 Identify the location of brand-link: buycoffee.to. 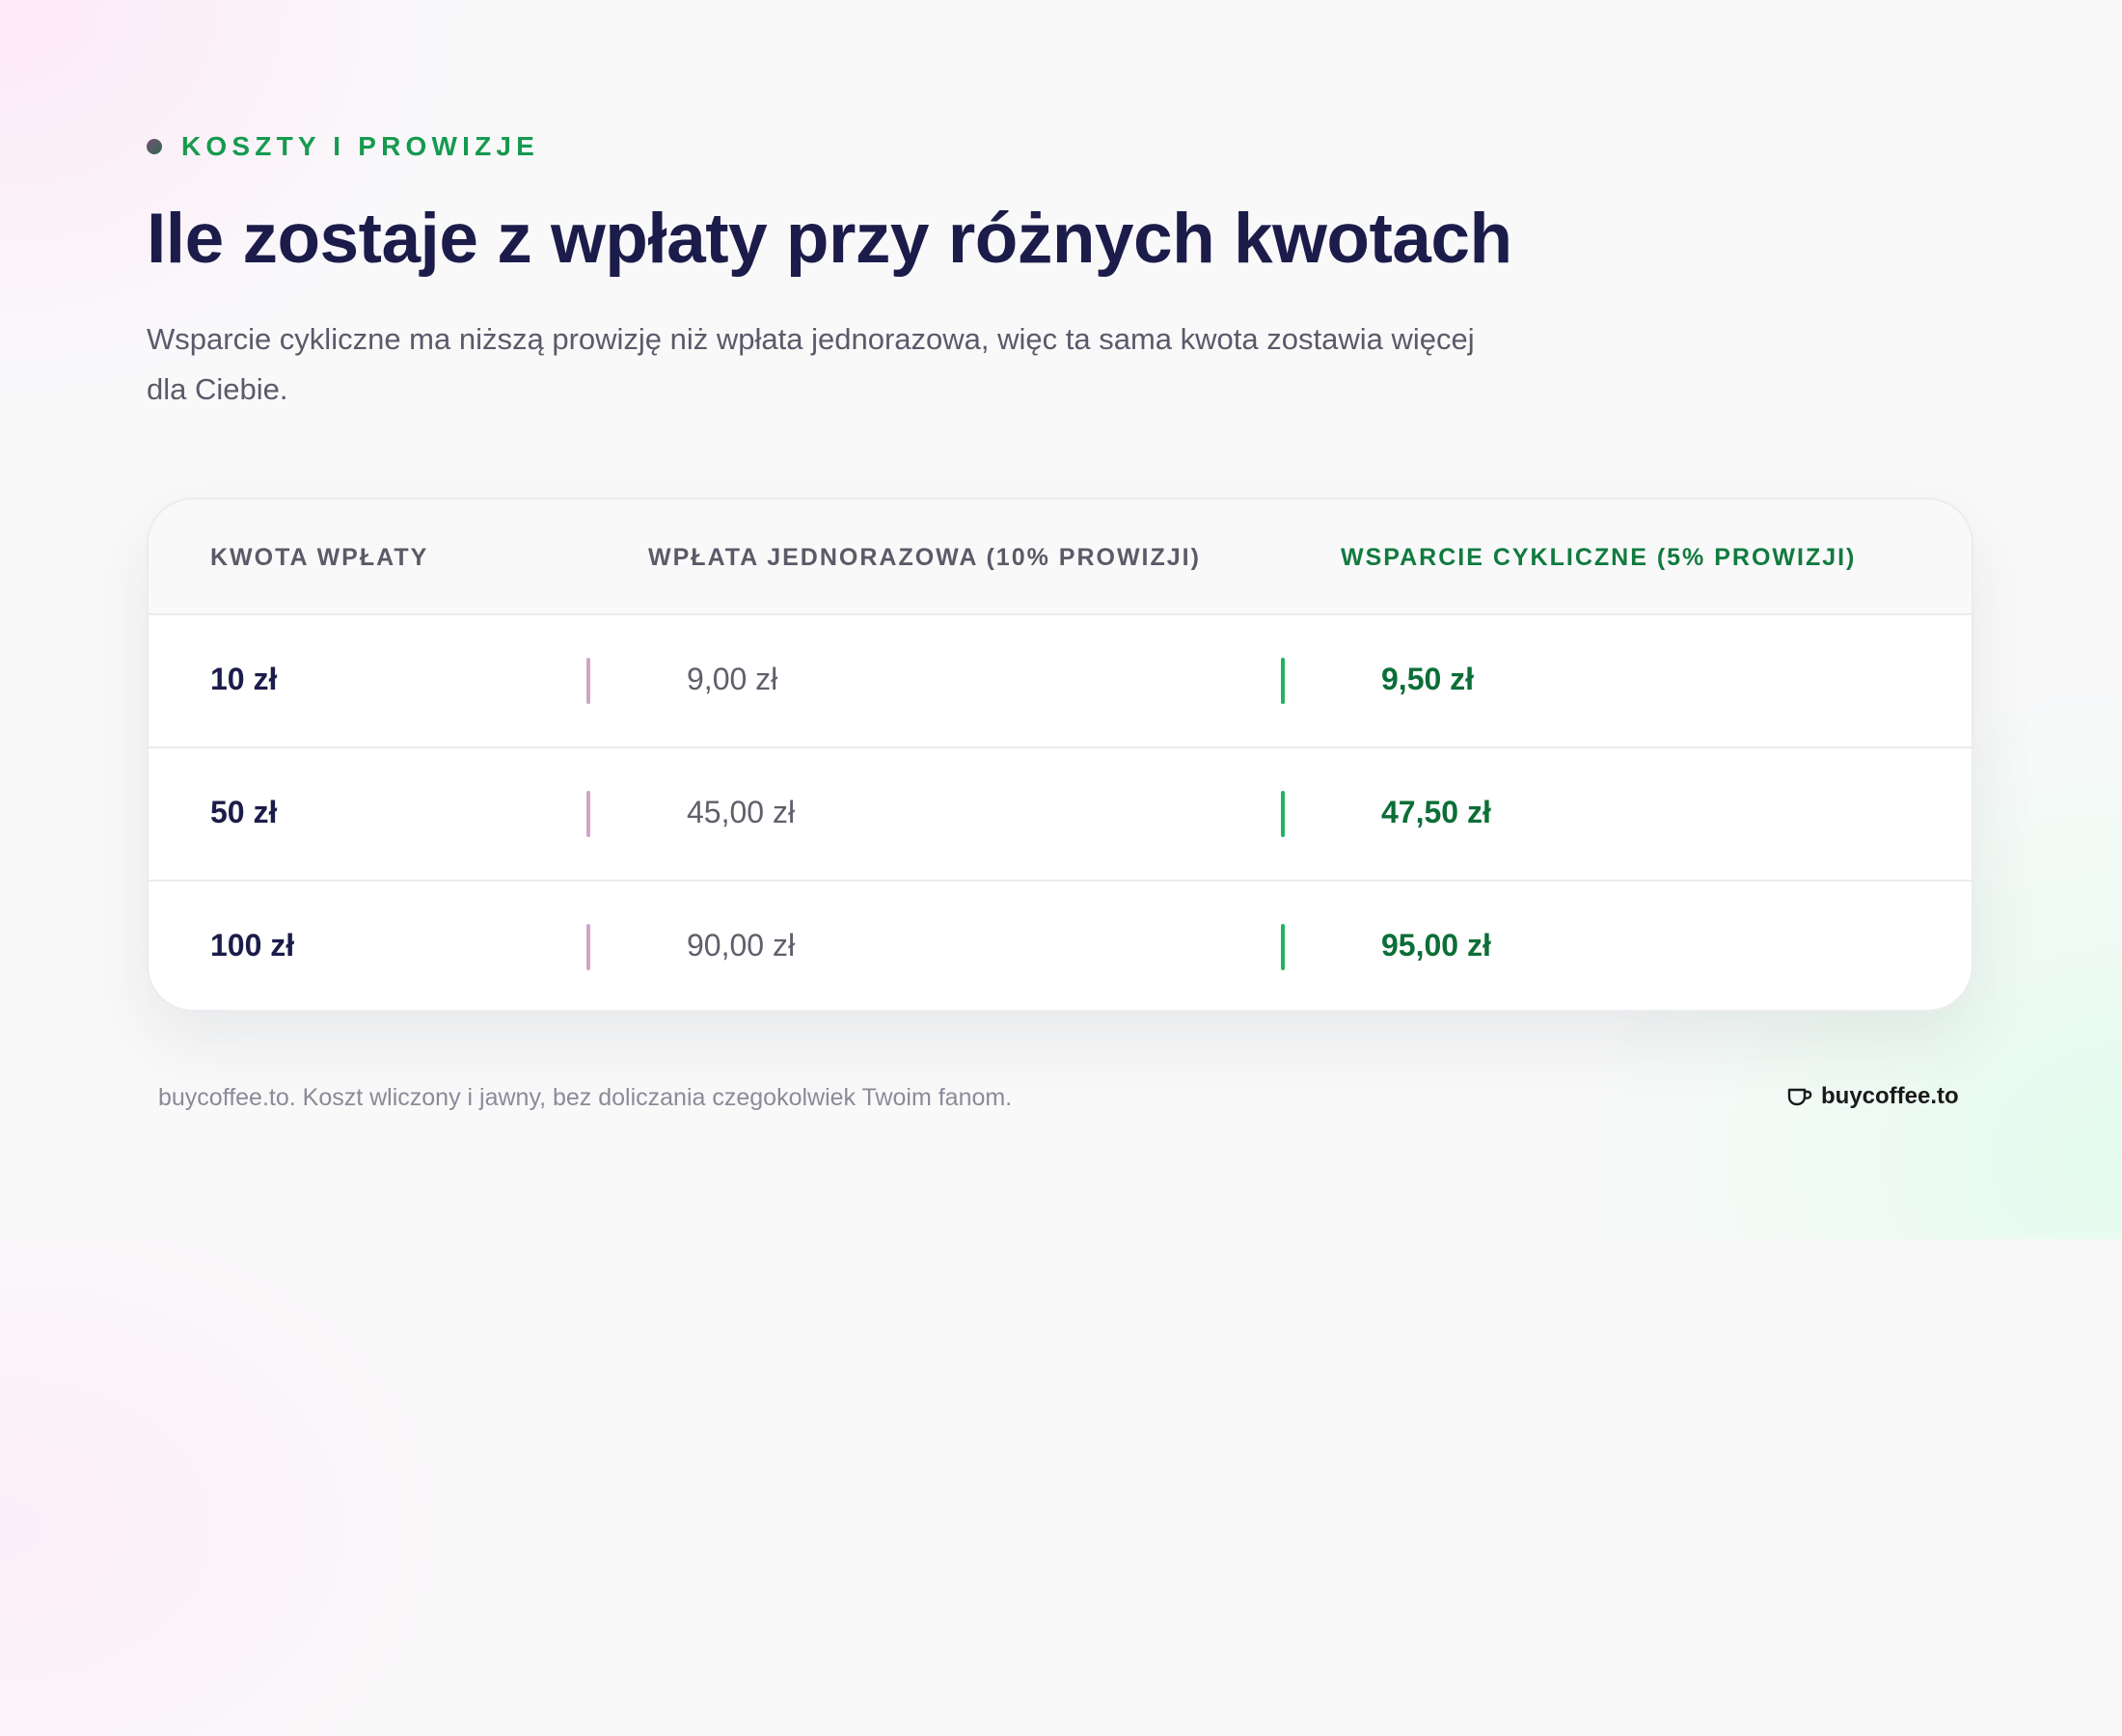
(1873, 1096).